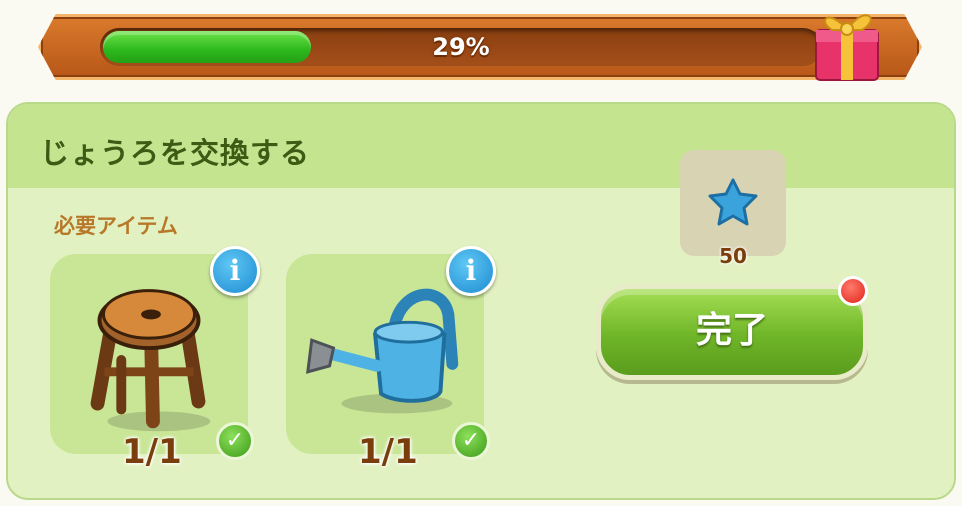 The height and width of the screenshot is (506, 962). What do you see at coordinates (848, 42) in the screenshot?
I see `gift-box-icon` at bounding box center [848, 42].